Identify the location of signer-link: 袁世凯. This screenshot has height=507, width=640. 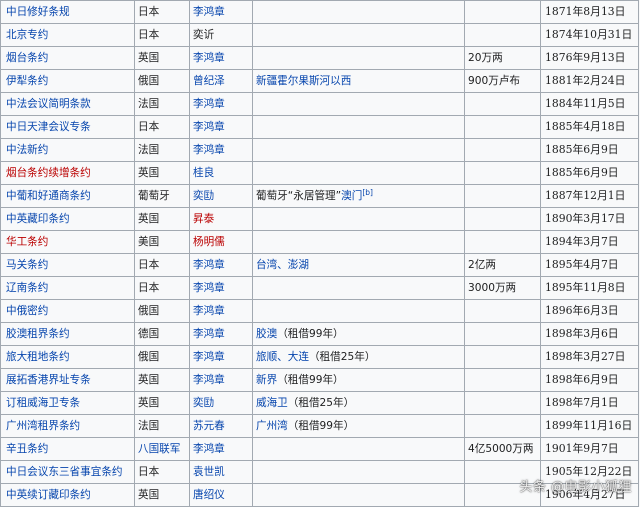
(209, 472).